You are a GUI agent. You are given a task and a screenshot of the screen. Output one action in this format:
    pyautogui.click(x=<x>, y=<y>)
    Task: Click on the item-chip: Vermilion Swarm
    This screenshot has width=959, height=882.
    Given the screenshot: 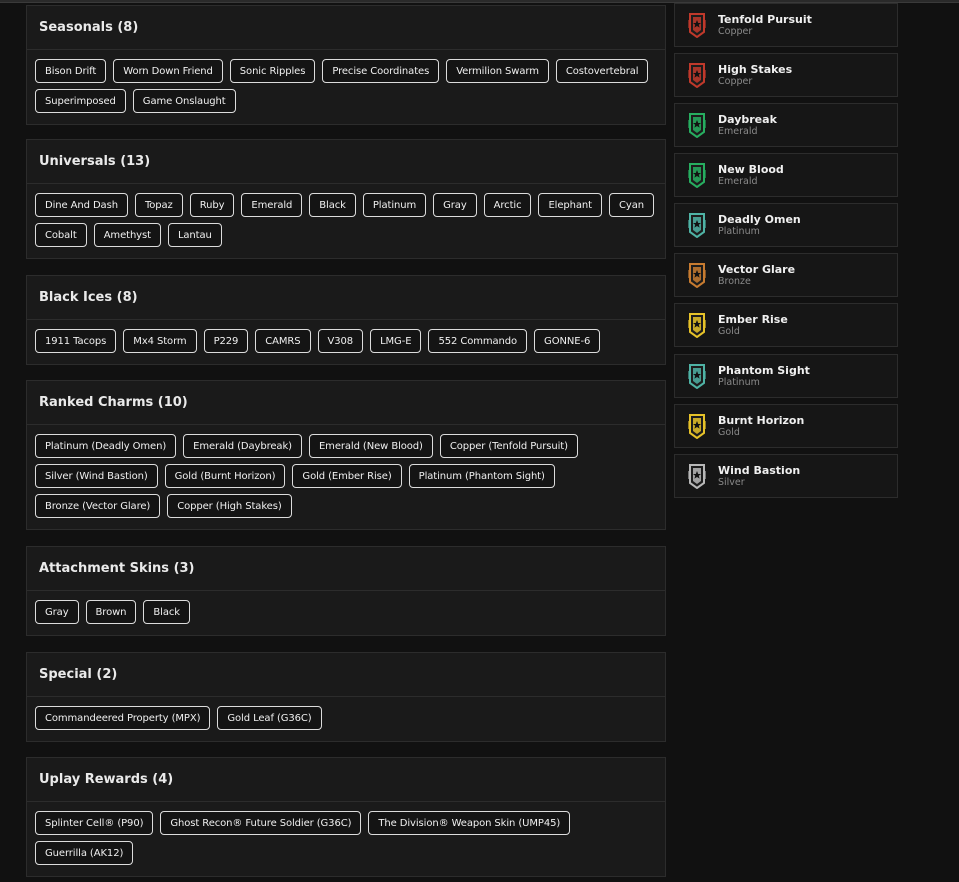 What is the action you would take?
    pyautogui.click(x=497, y=71)
    